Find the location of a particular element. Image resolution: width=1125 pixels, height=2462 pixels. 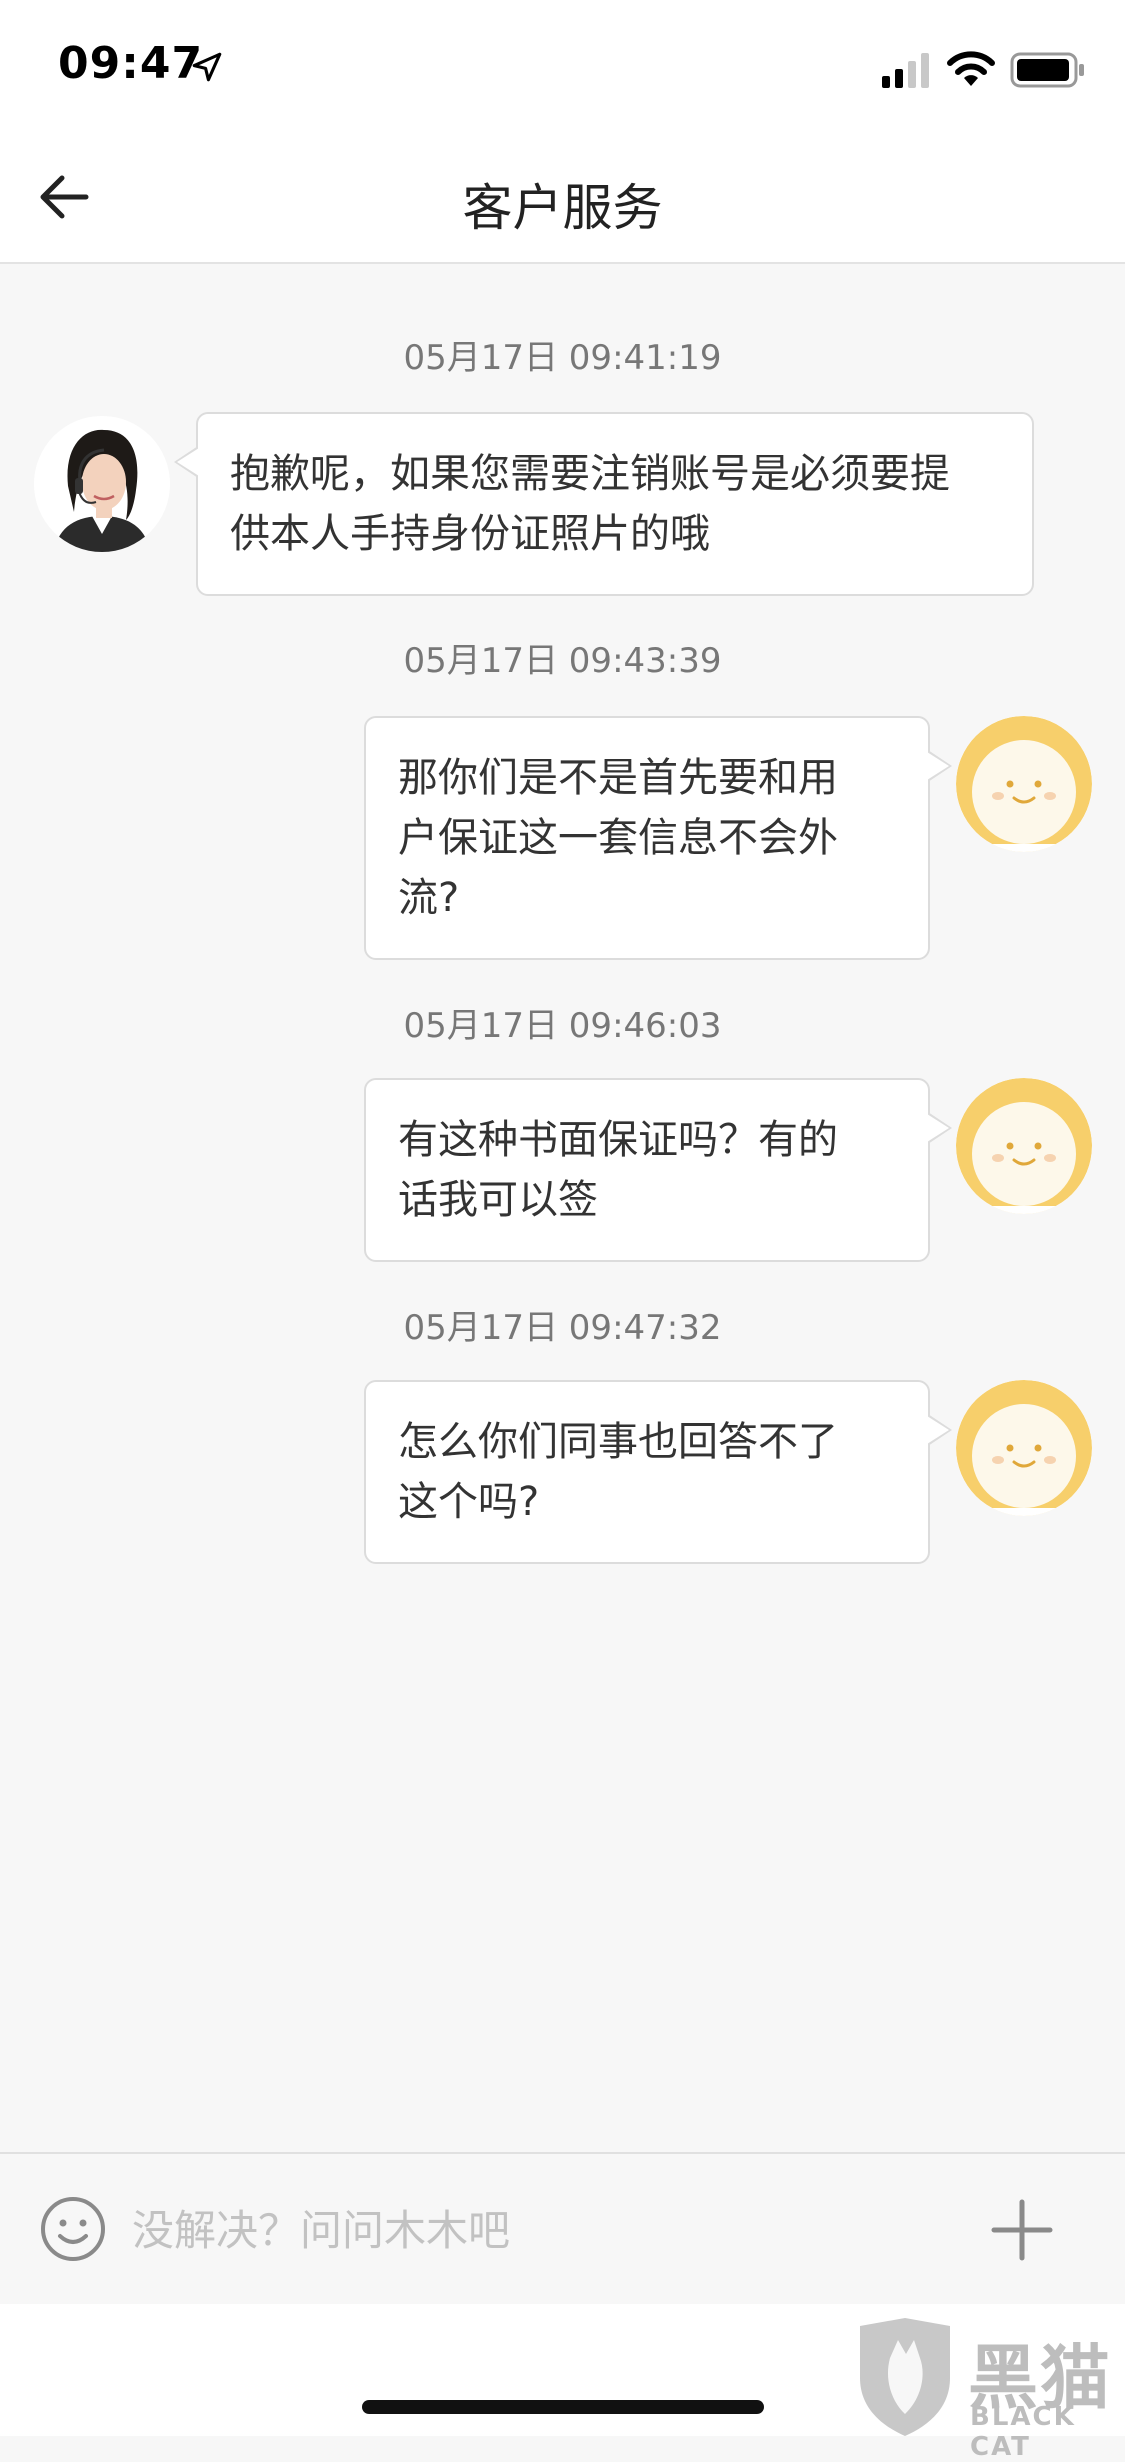

home-indicator is located at coordinates (563, 2407).